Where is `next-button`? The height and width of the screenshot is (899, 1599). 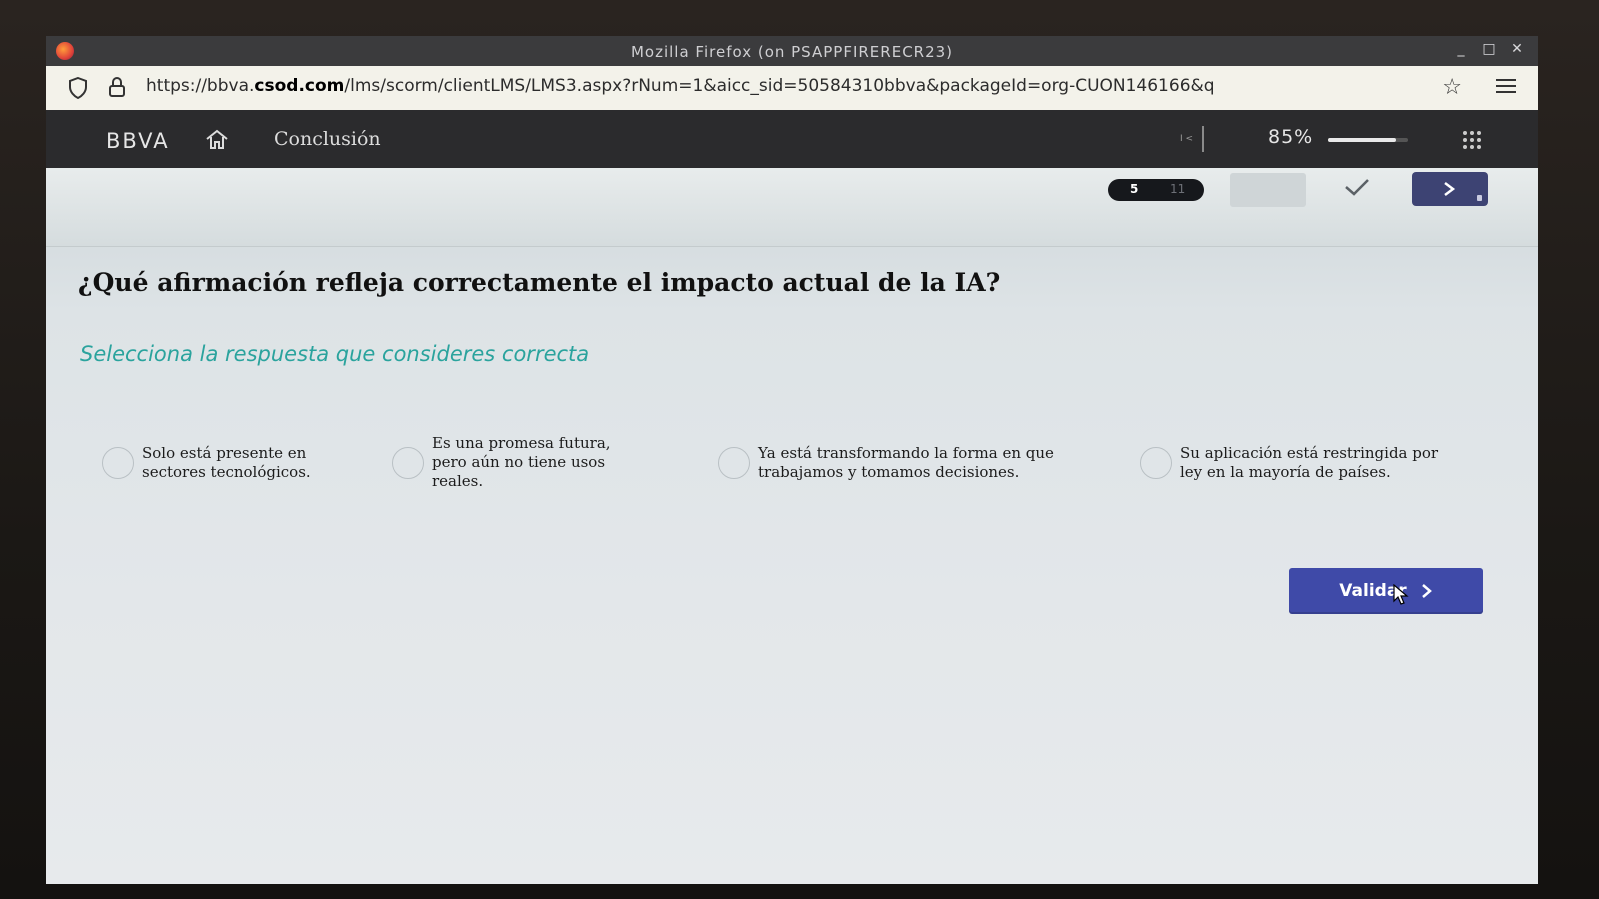 next-button is located at coordinates (1450, 189).